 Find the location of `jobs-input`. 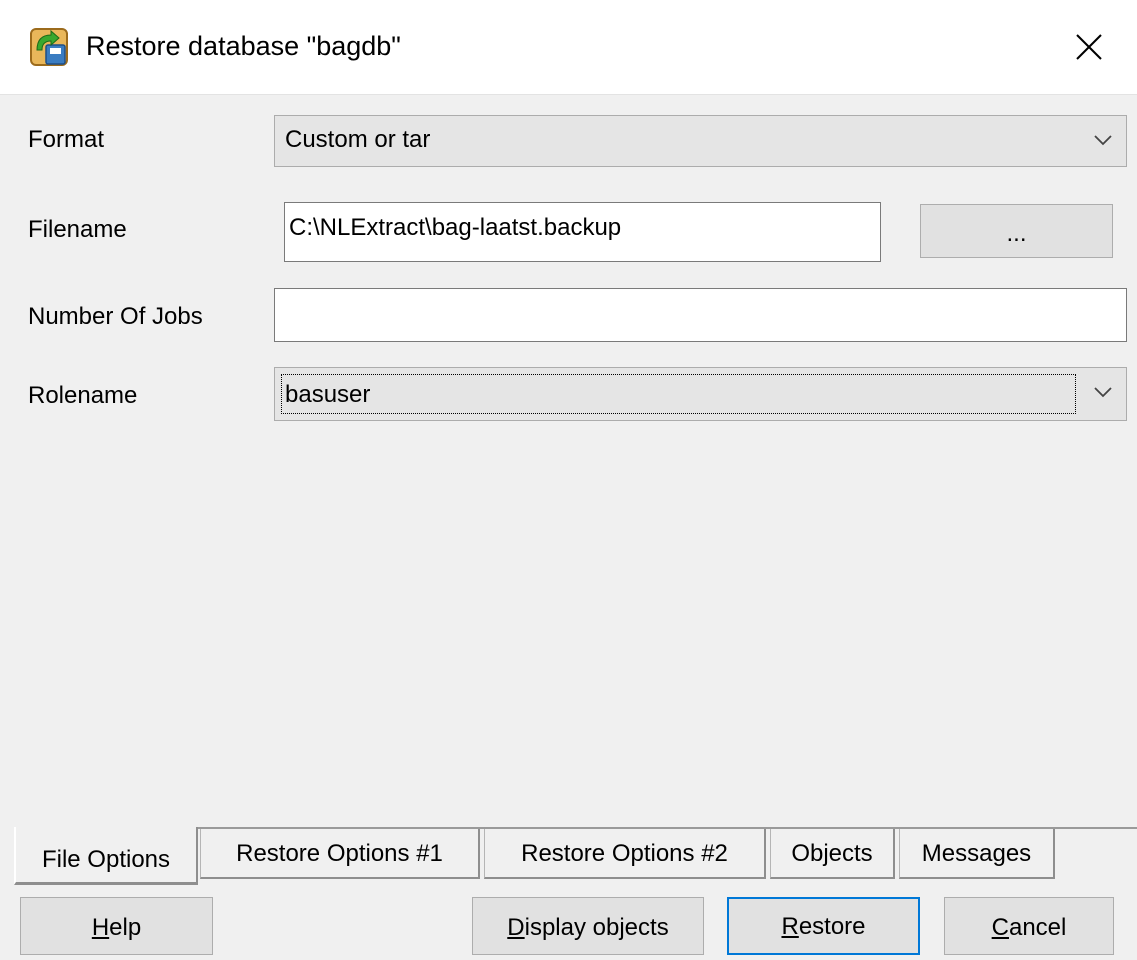

jobs-input is located at coordinates (700, 315).